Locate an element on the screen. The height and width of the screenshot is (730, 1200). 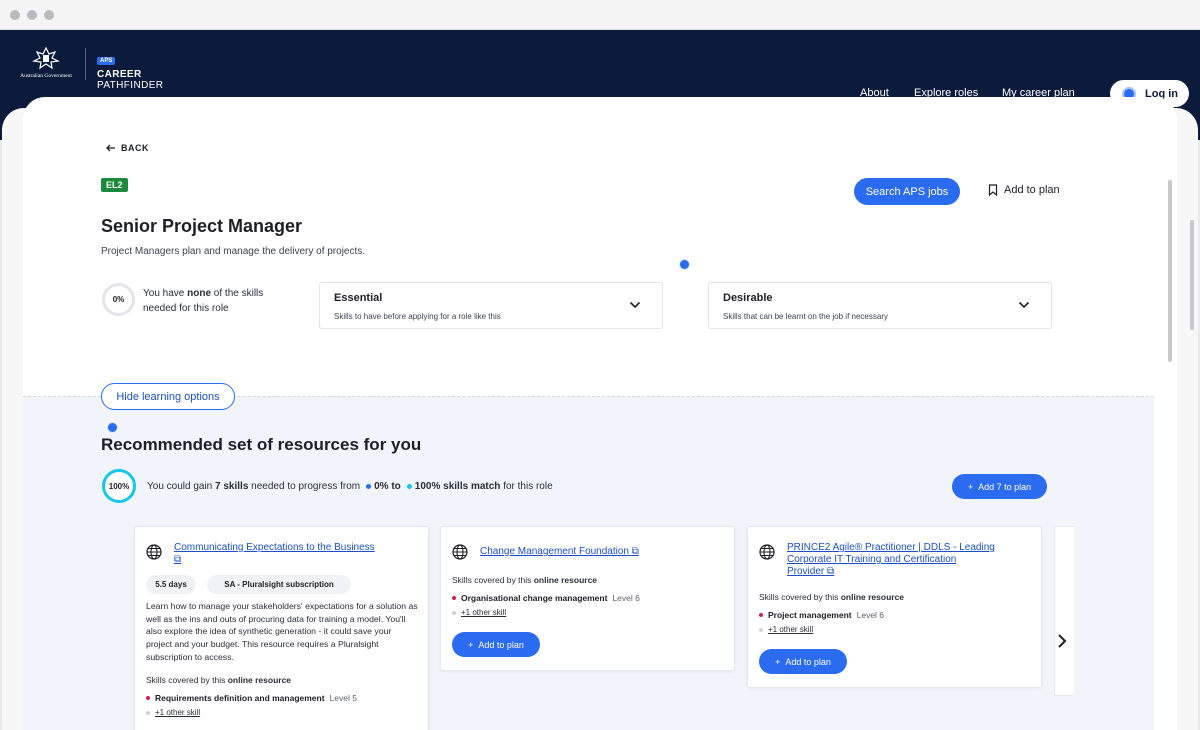
window-maximize-dot is located at coordinates (49, 15).